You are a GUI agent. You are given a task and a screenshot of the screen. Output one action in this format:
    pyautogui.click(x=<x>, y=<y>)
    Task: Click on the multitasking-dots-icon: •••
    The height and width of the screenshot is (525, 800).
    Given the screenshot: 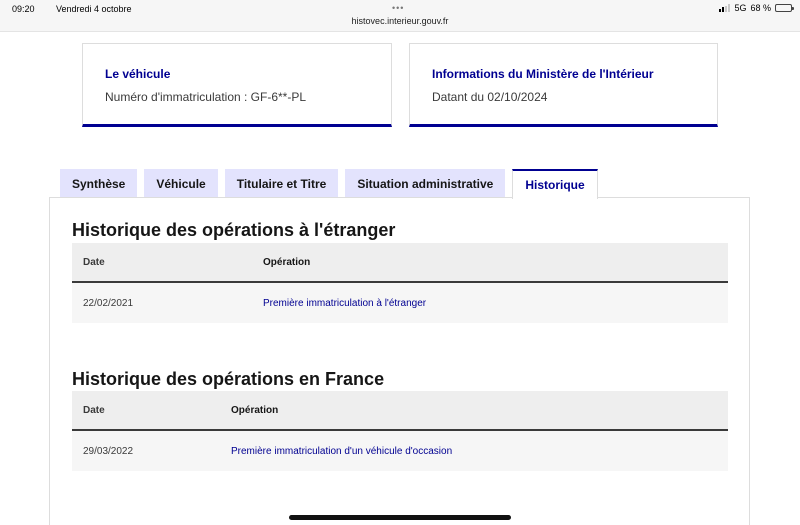 What is the action you would take?
    pyautogui.click(x=398, y=8)
    